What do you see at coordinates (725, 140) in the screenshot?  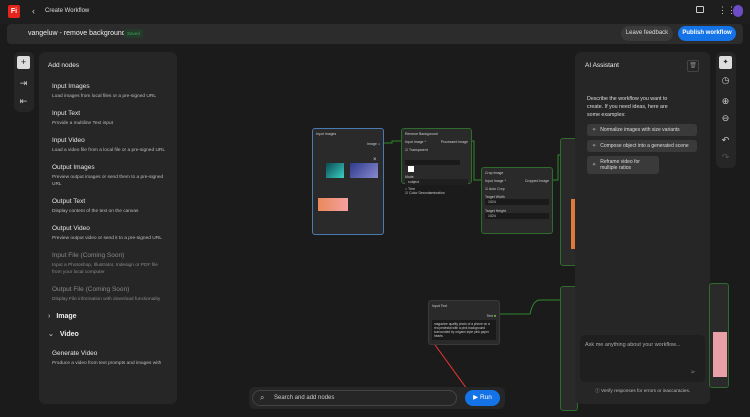 I see `undo-icon: ↶` at bounding box center [725, 140].